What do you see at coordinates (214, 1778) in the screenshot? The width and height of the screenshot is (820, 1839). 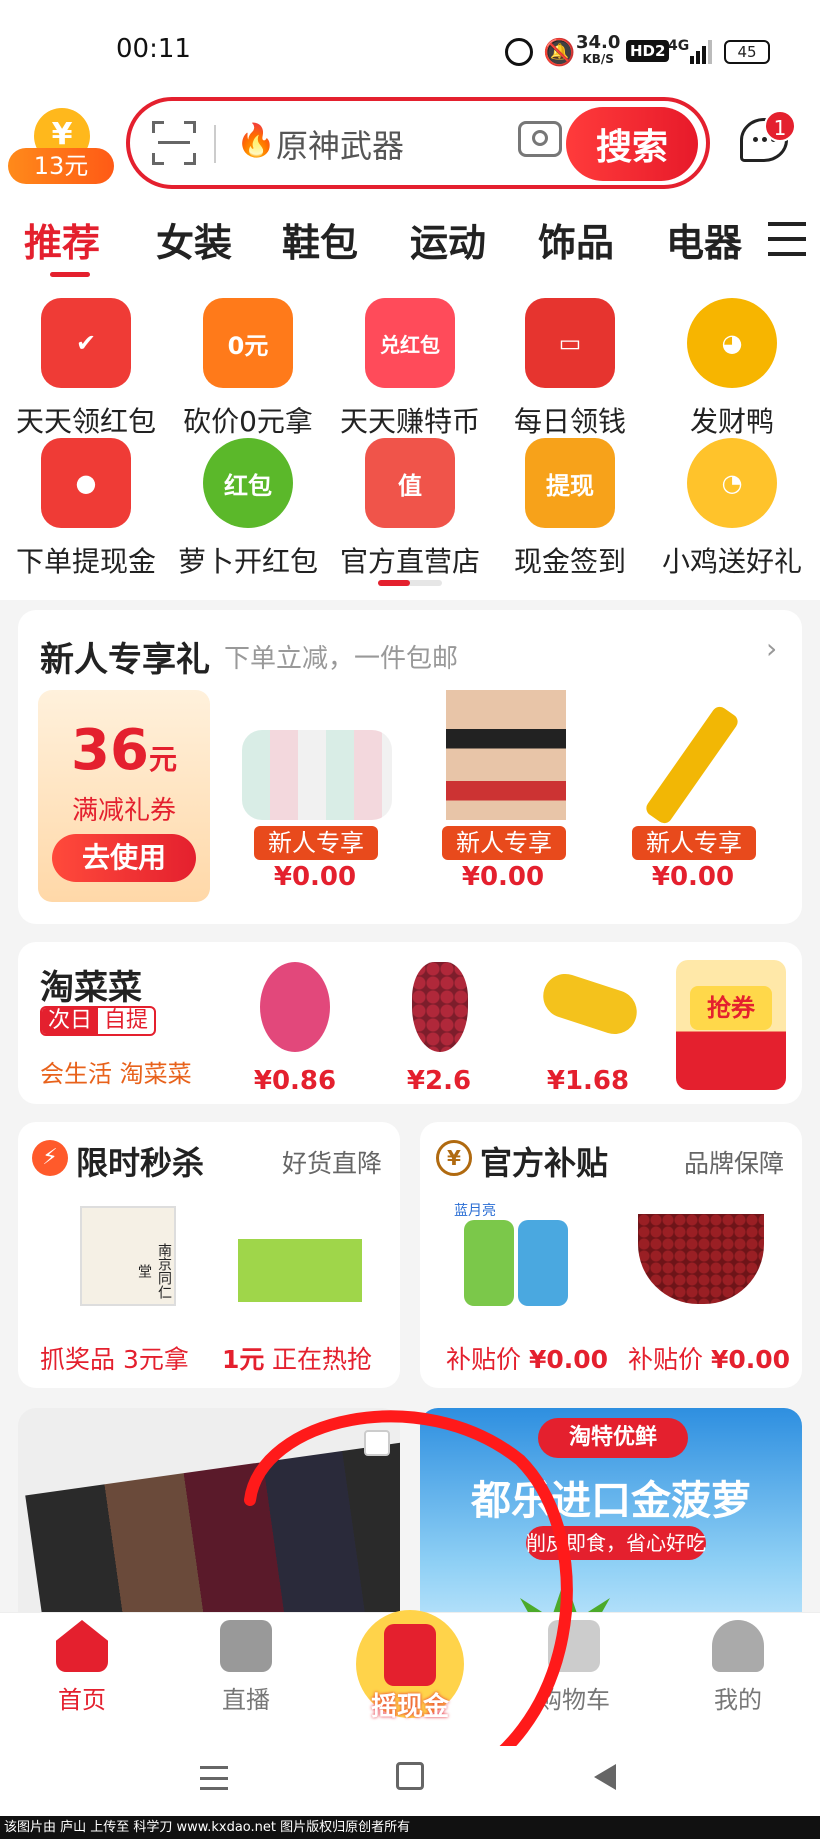 I see `recent-apps-icon` at bounding box center [214, 1778].